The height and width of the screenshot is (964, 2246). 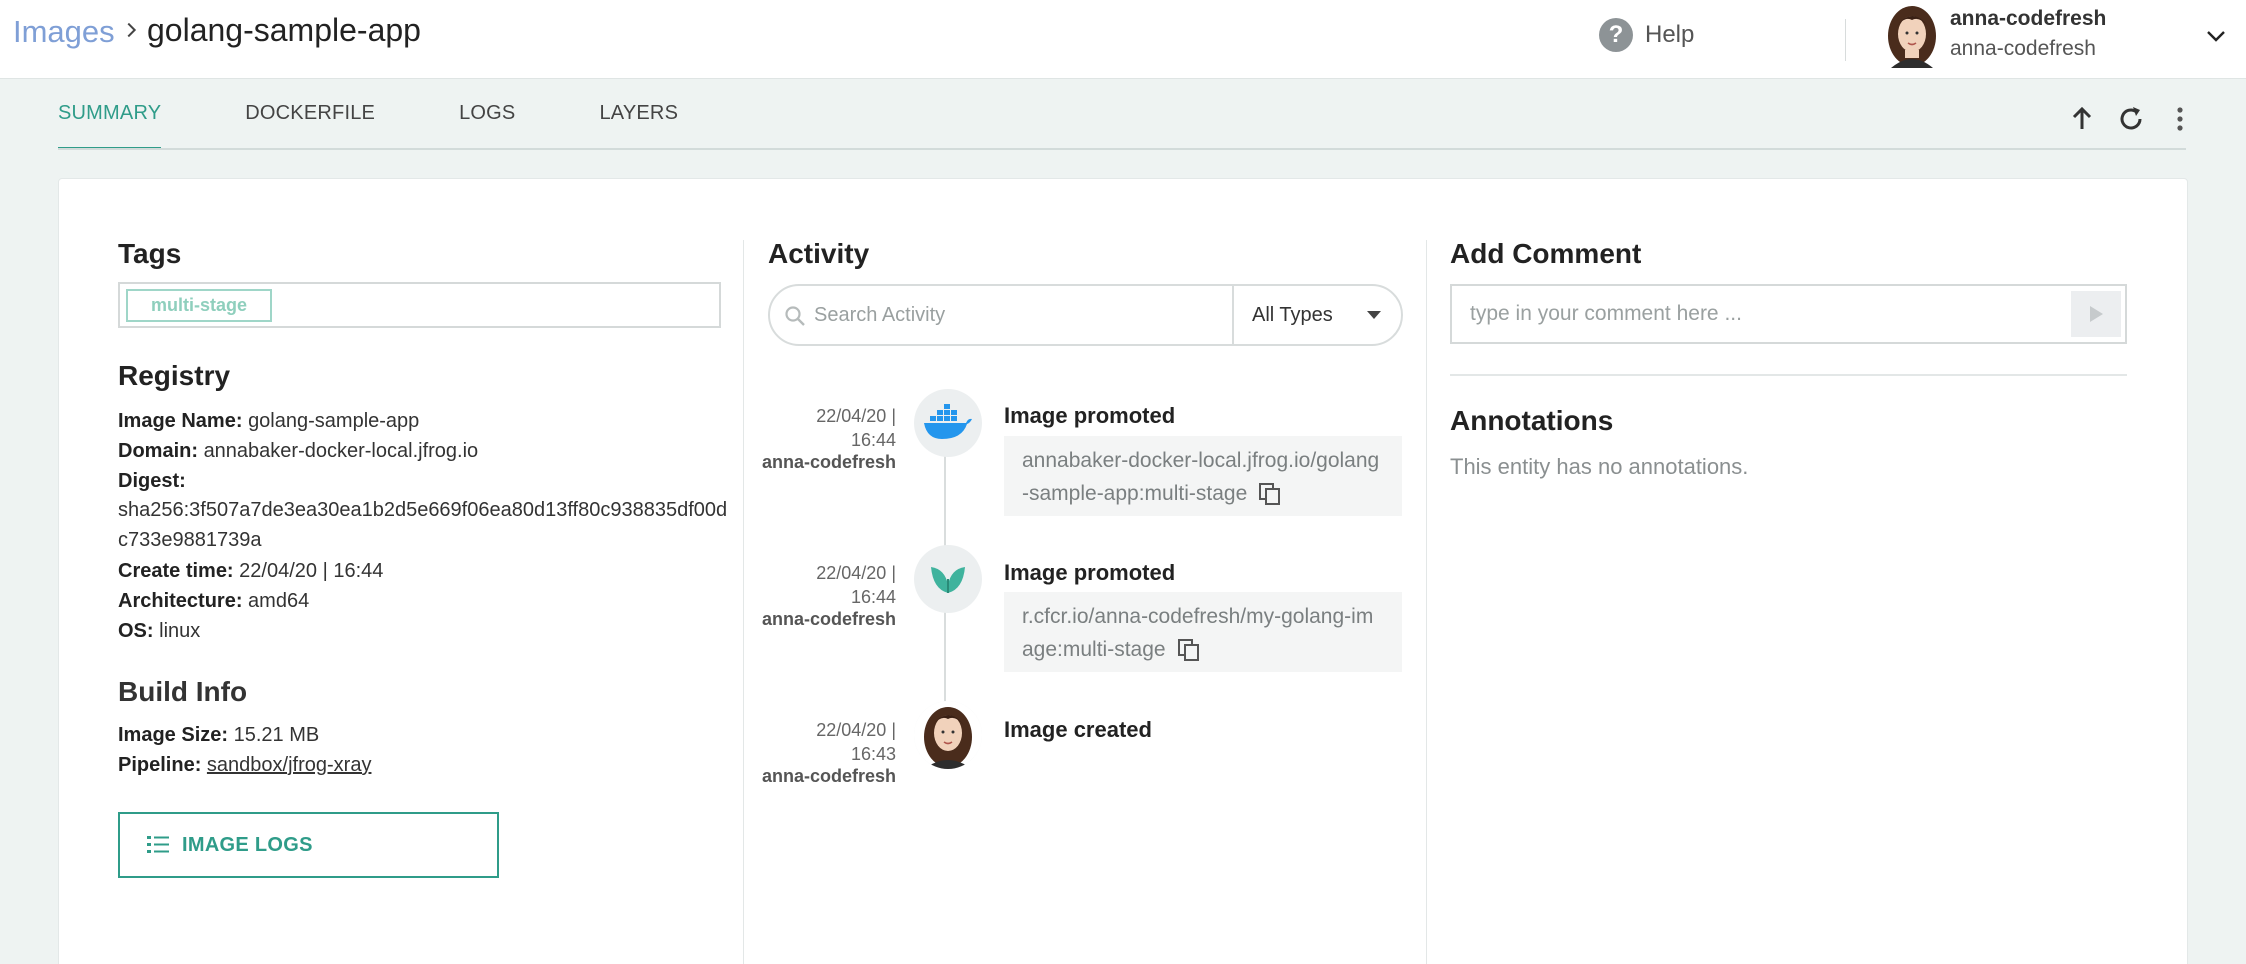 What do you see at coordinates (2023, 48) in the screenshot?
I see `user-account: anna-codefresh` at bounding box center [2023, 48].